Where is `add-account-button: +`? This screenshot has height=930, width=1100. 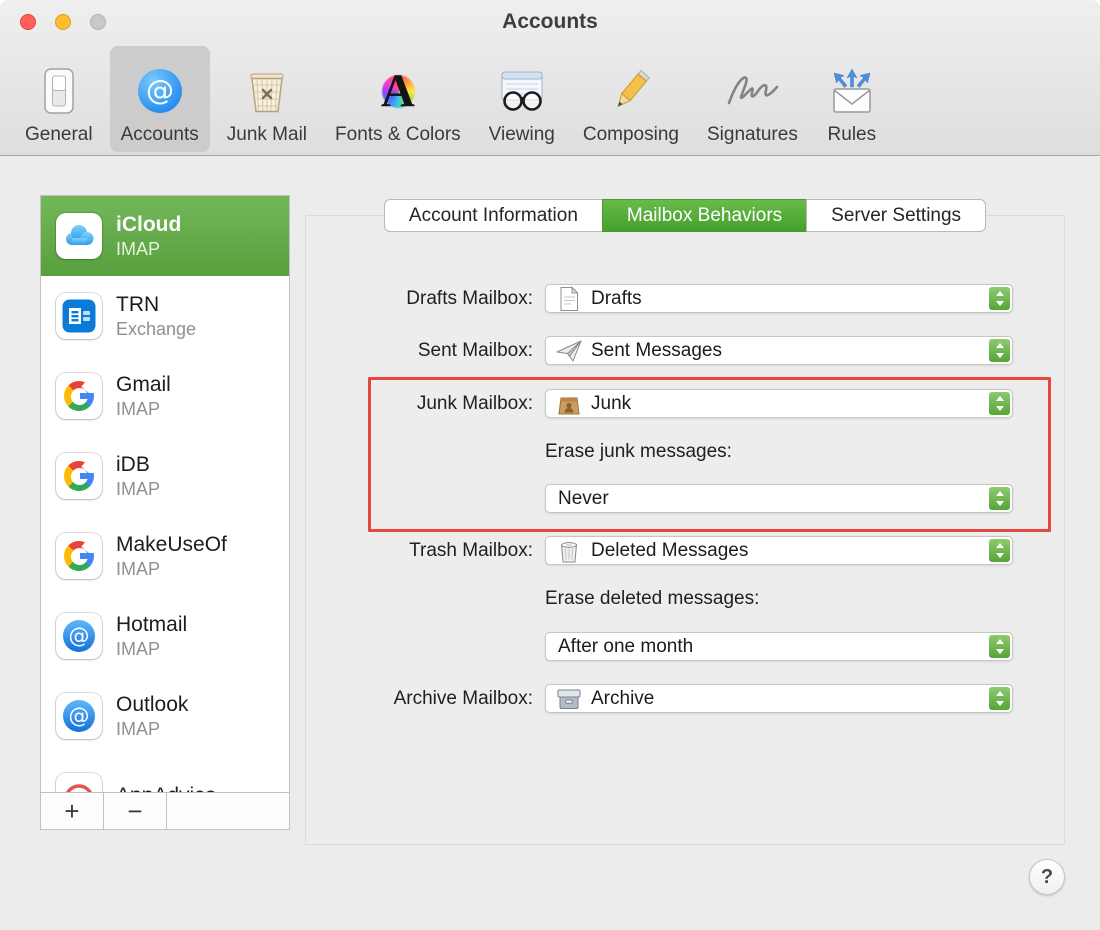
add-account-button: + is located at coordinates (72, 811).